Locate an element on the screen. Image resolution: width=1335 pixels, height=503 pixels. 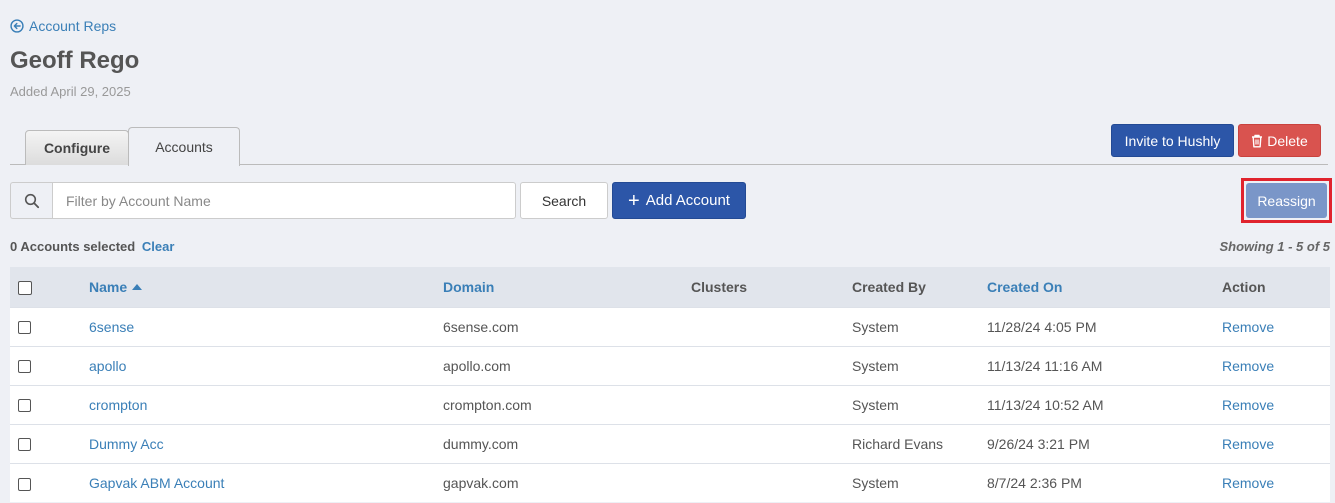
account-created-on: 11/13/24 11:16 AM is located at coordinates (1045, 365).